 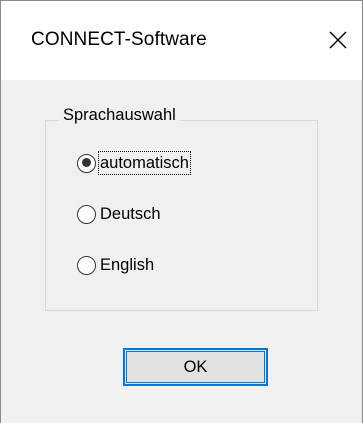 I want to click on radio-label-automatisch: automatisch, so click(x=144, y=163).